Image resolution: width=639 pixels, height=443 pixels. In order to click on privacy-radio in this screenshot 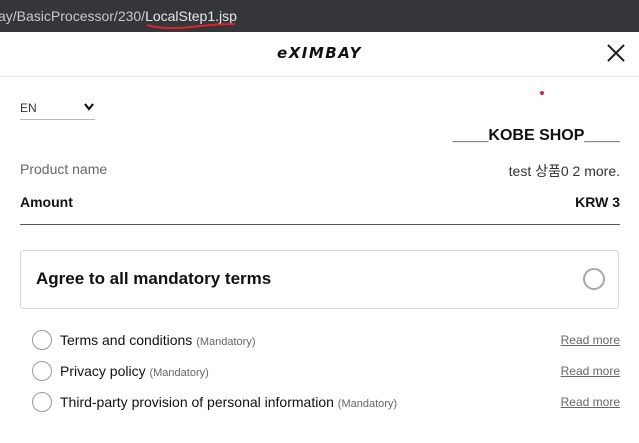, I will do `click(42, 371)`.